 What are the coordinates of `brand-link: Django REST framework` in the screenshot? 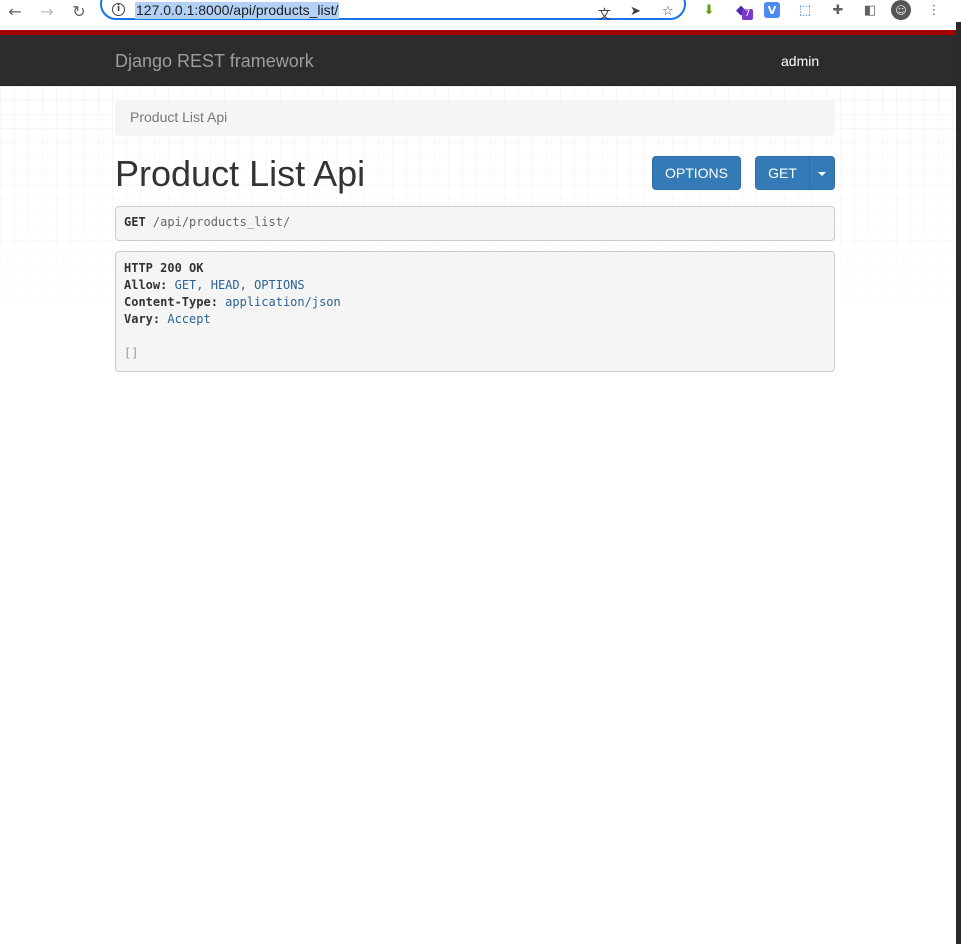 It's located at (214, 61).